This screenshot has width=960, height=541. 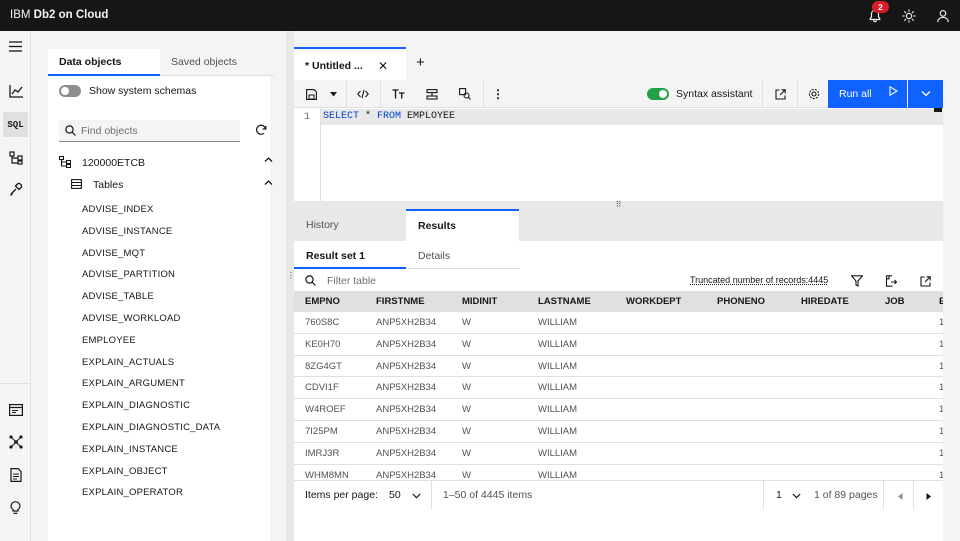 I want to click on table-list-item: ADVISE_TABLE, so click(x=172, y=297).